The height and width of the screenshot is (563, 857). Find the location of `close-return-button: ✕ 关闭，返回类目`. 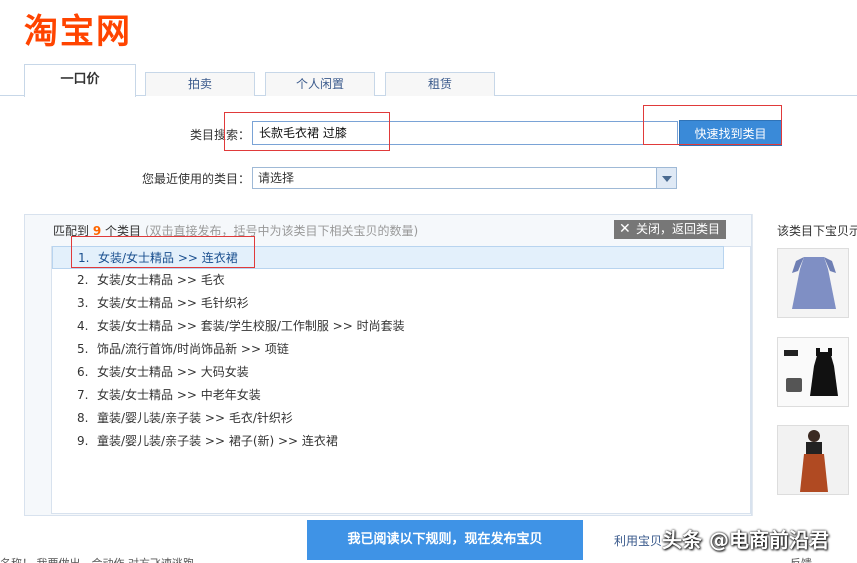

close-return-button: ✕ 关闭，返回类目 is located at coordinates (670, 229).